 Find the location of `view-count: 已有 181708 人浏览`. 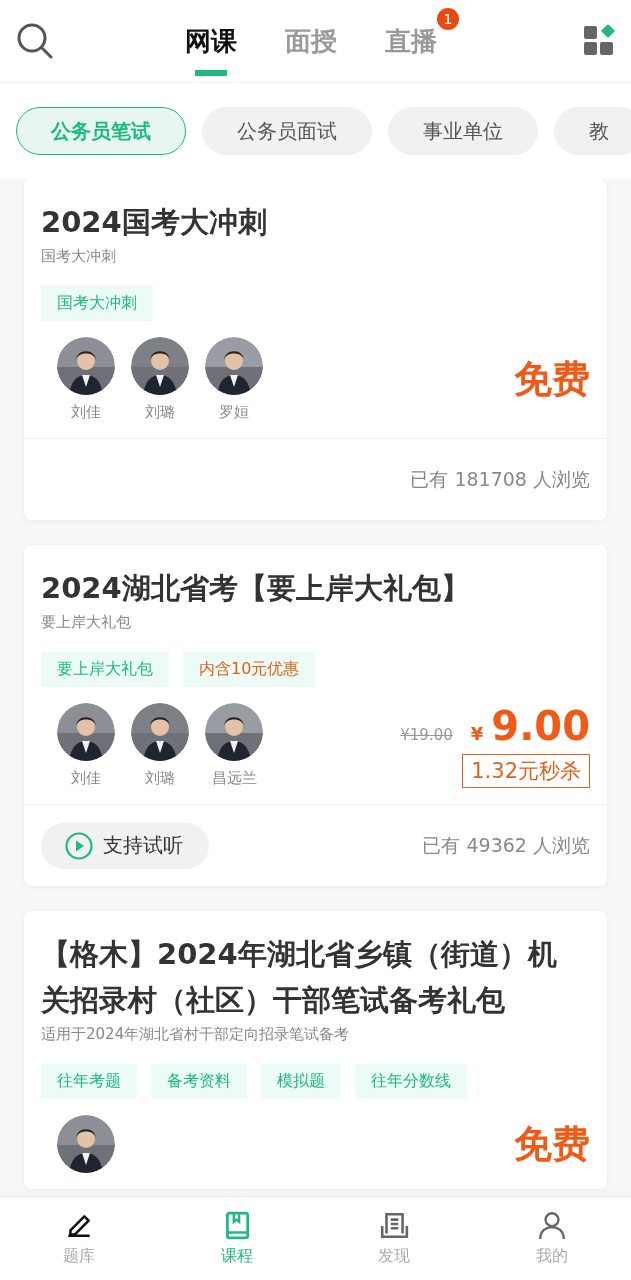

view-count: 已有 181708 人浏览 is located at coordinates (500, 479).